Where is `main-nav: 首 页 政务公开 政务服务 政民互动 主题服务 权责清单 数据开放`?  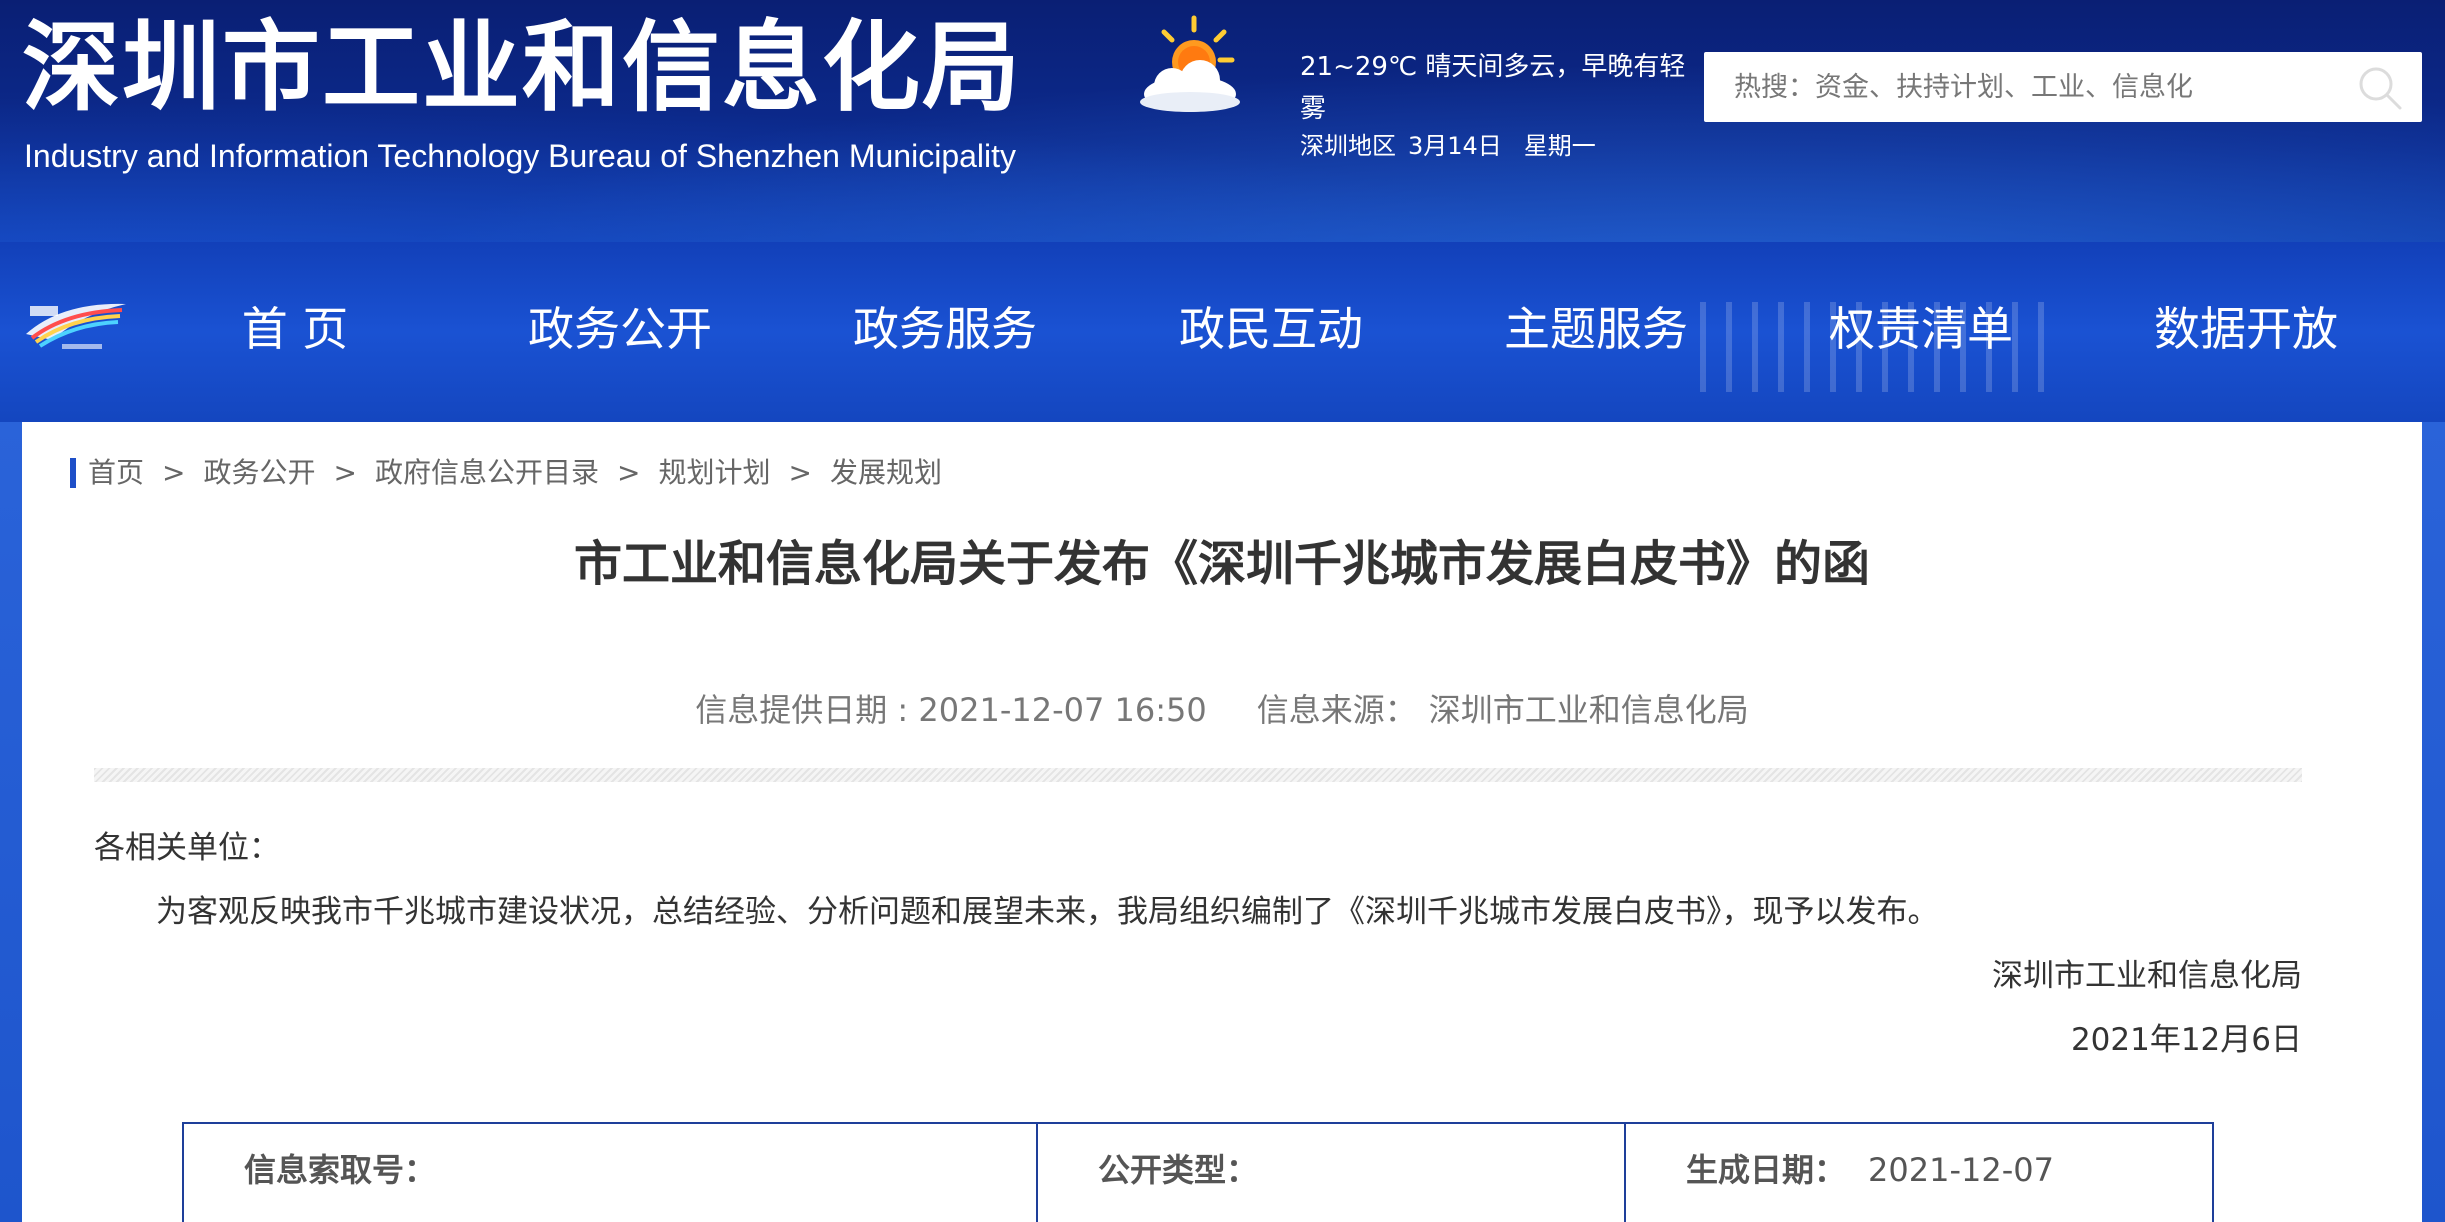
main-nav: 首 页 政务公开 政务服务 政民互动 主题服务 权责清单 数据开放 is located at coordinates (1222, 332).